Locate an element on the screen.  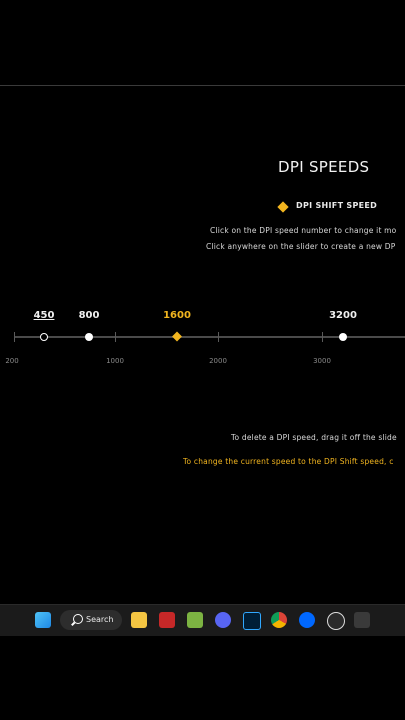
dpi-value-450: 450 is located at coordinates (44, 315).